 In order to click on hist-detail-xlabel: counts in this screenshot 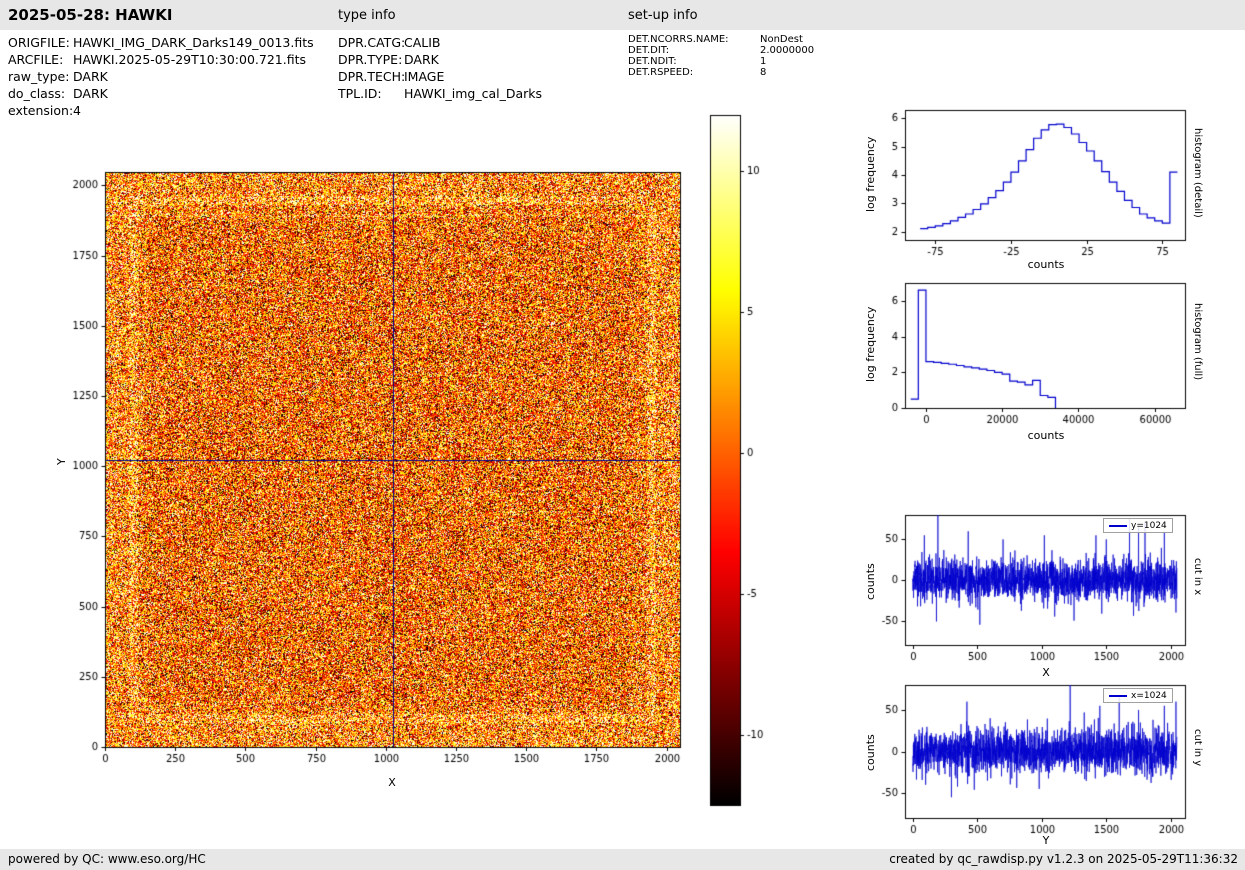, I will do `click(1046, 264)`.